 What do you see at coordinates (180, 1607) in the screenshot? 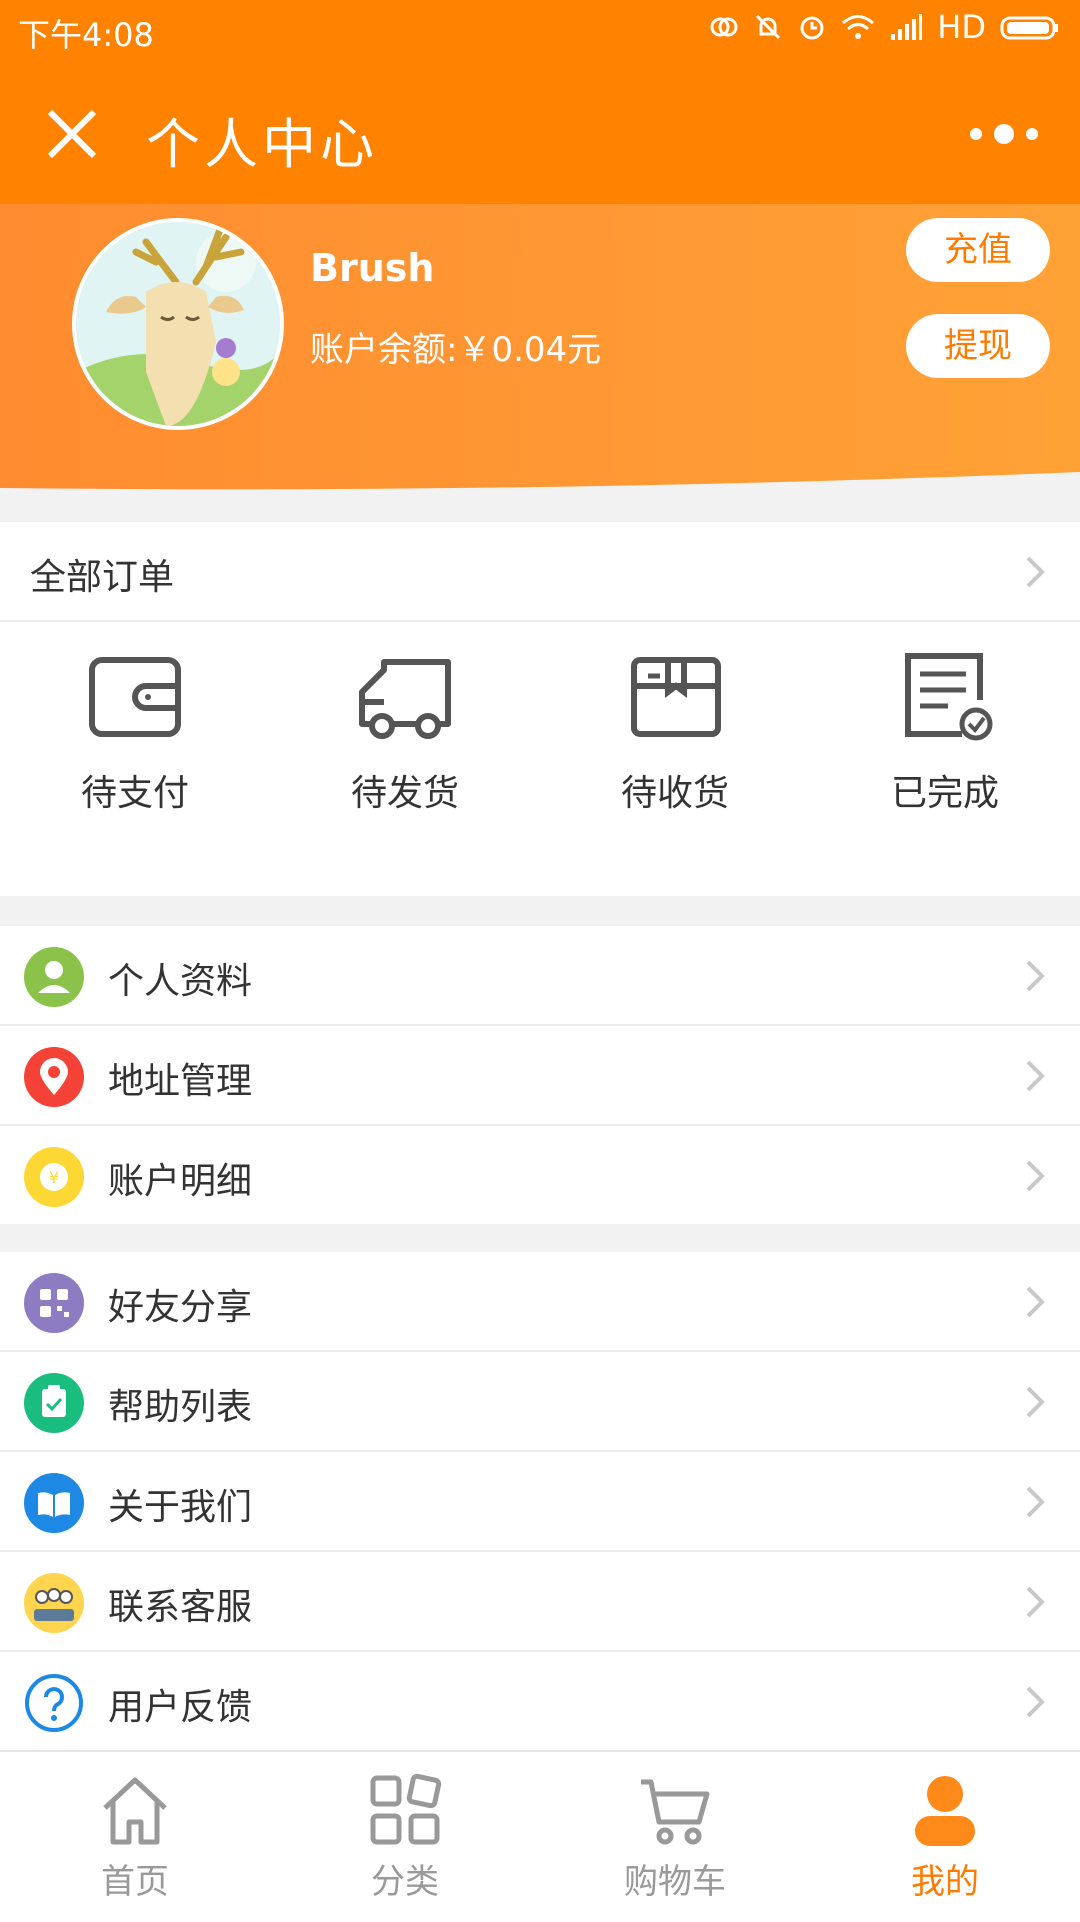
I see `menu-label: 联系客服` at bounding box center [180, 1607].